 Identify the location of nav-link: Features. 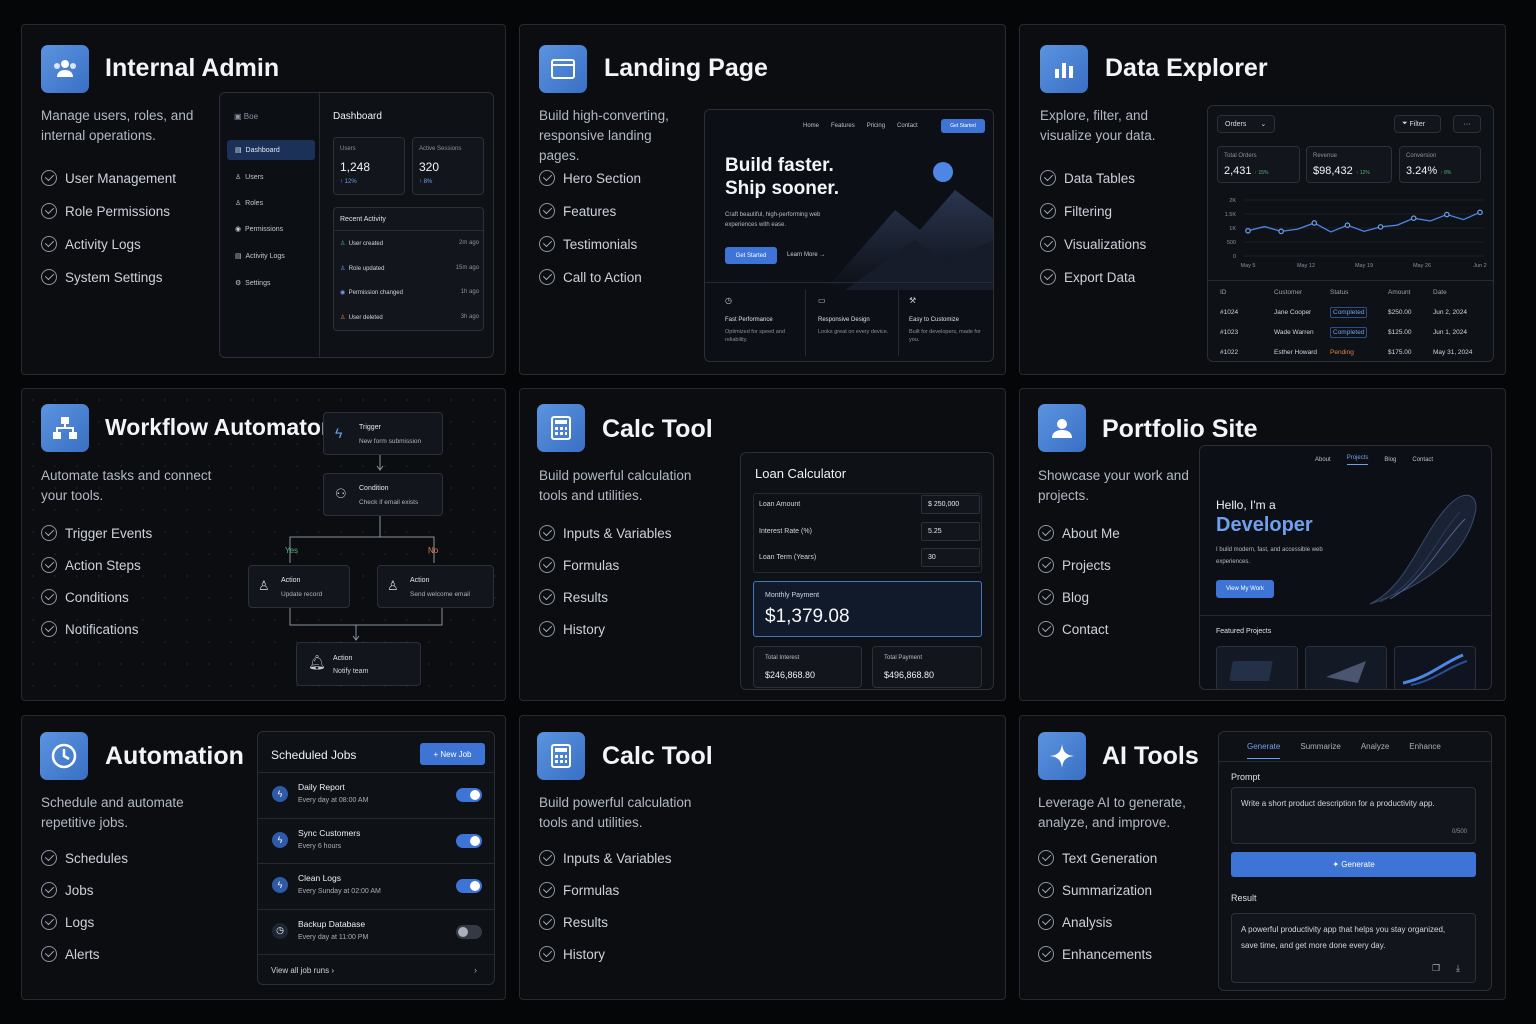
(843, 126).